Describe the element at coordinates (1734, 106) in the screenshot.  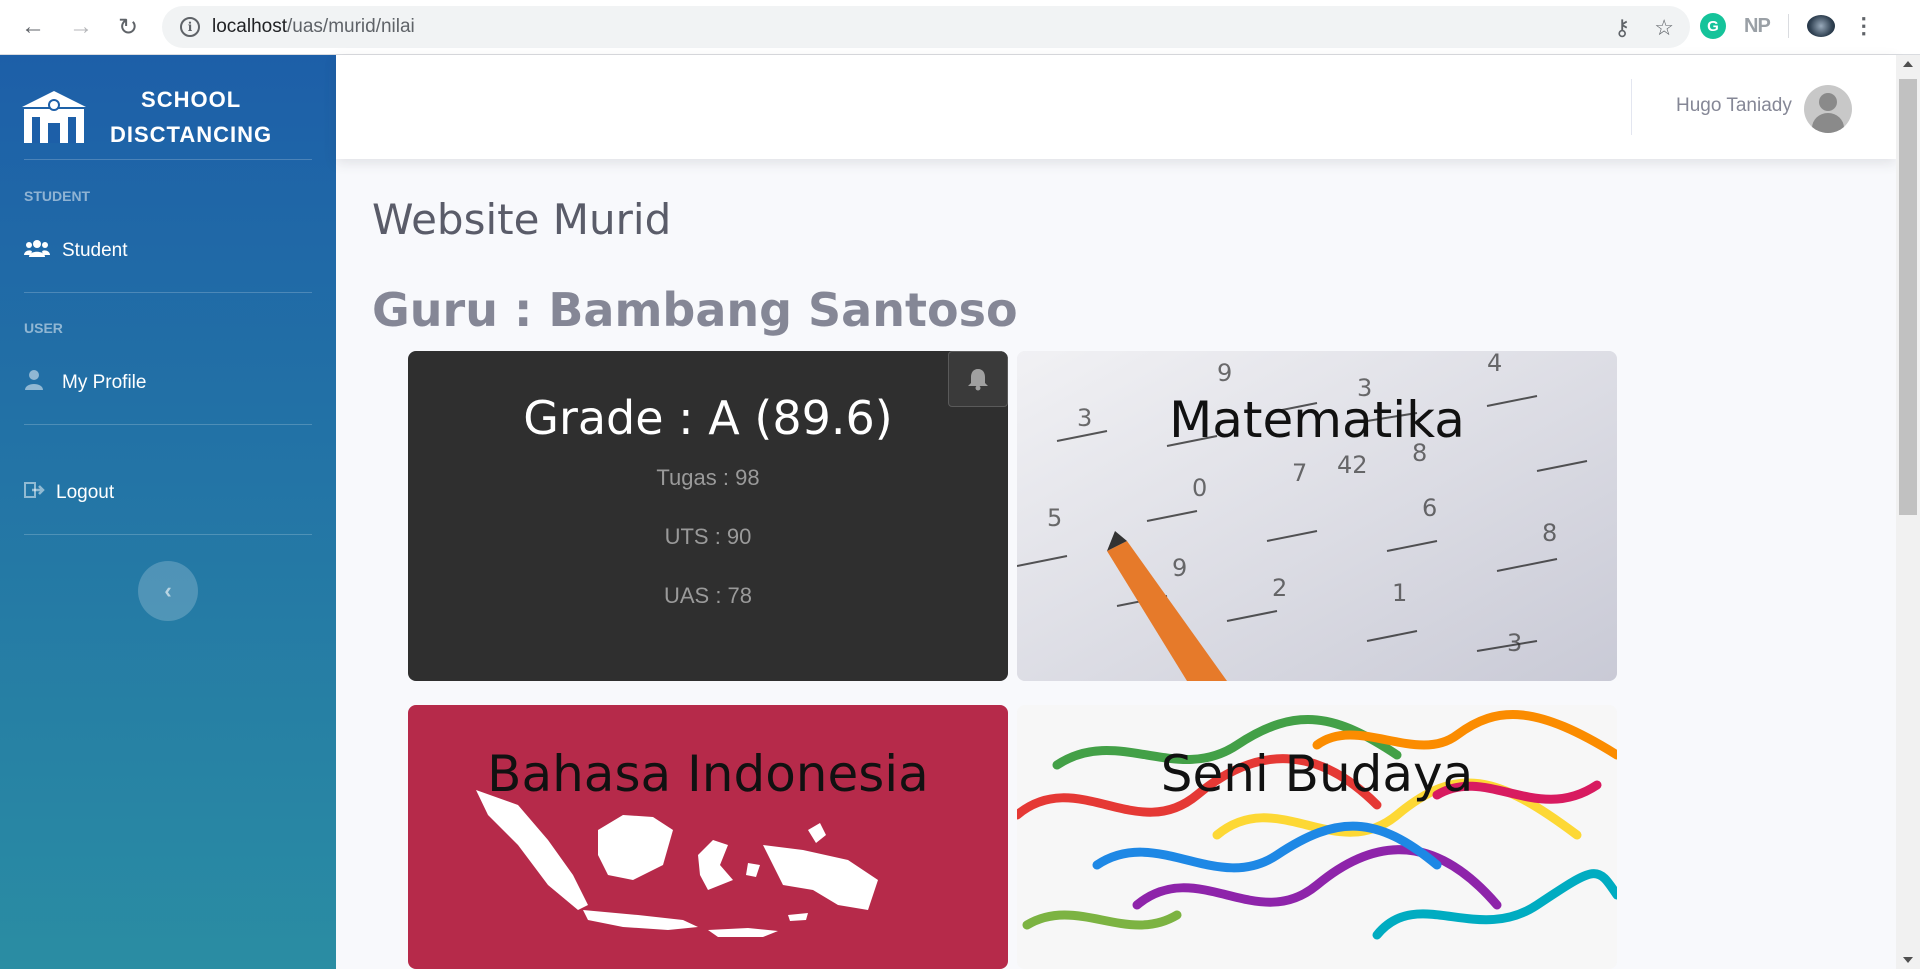
I see `user-name: Hugo Taniady` at that location.